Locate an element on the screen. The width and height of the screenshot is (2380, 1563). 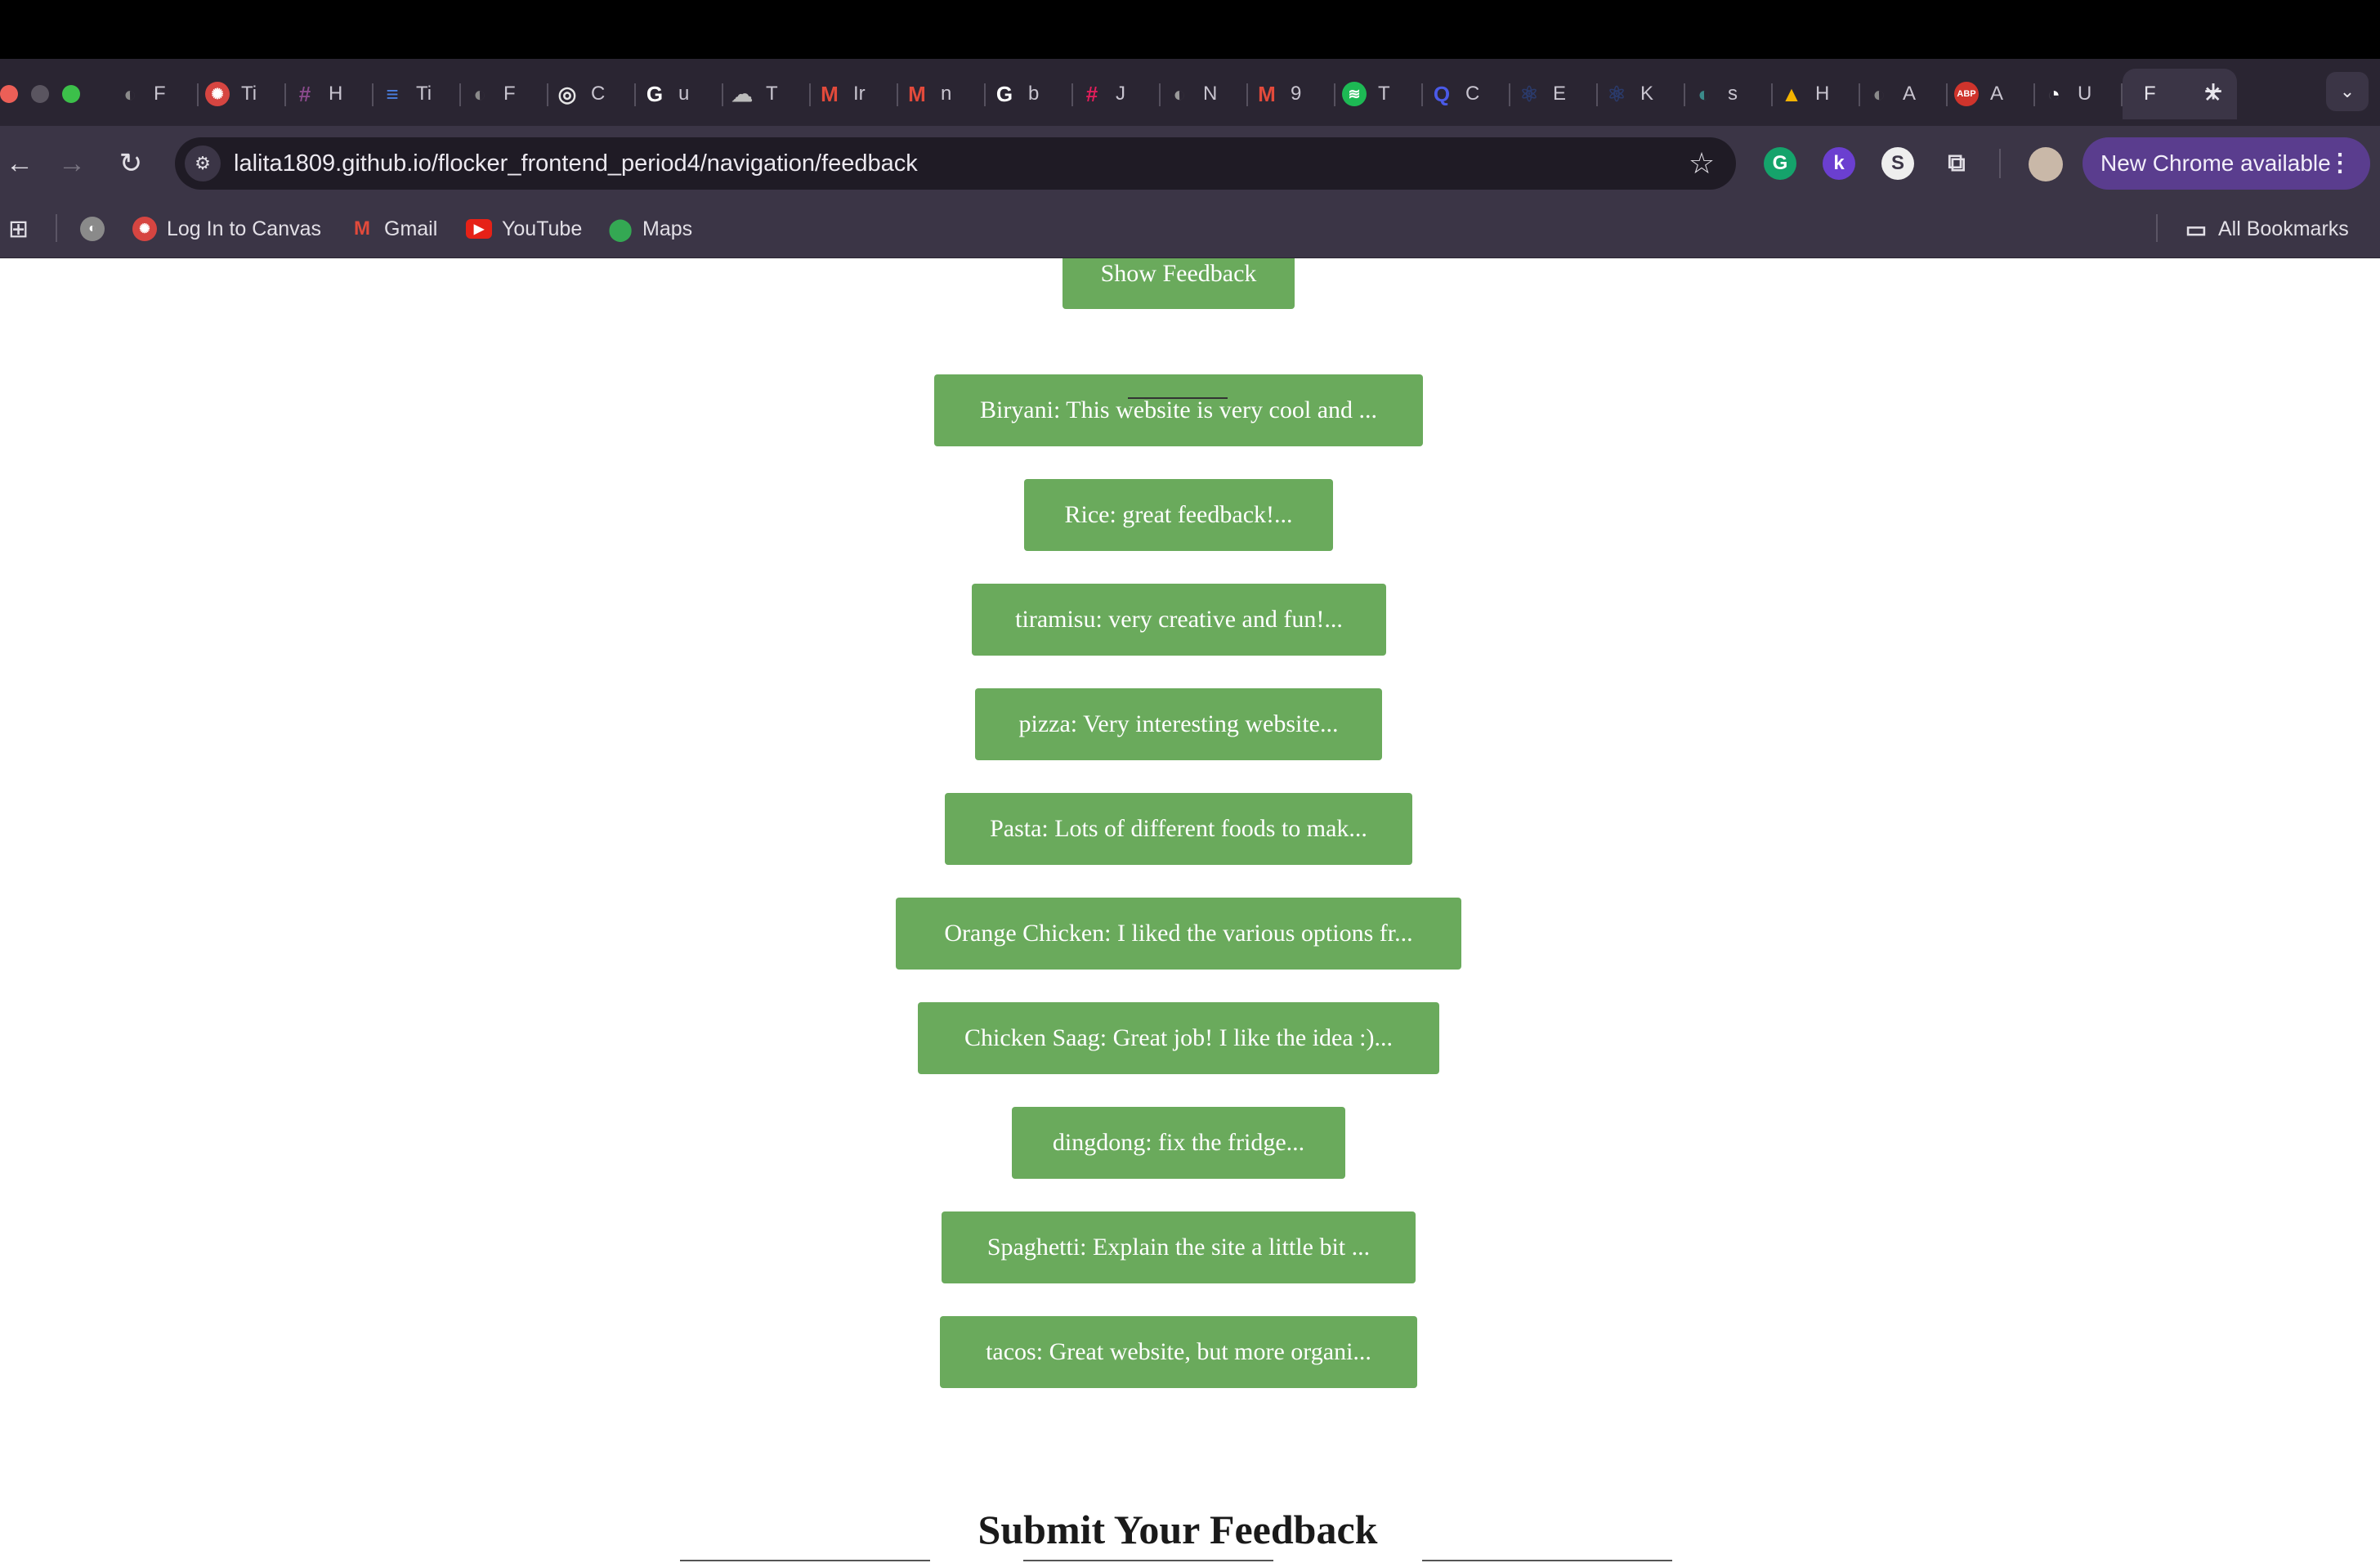
new-tab-button: + is located at coordinates (2213, 92).